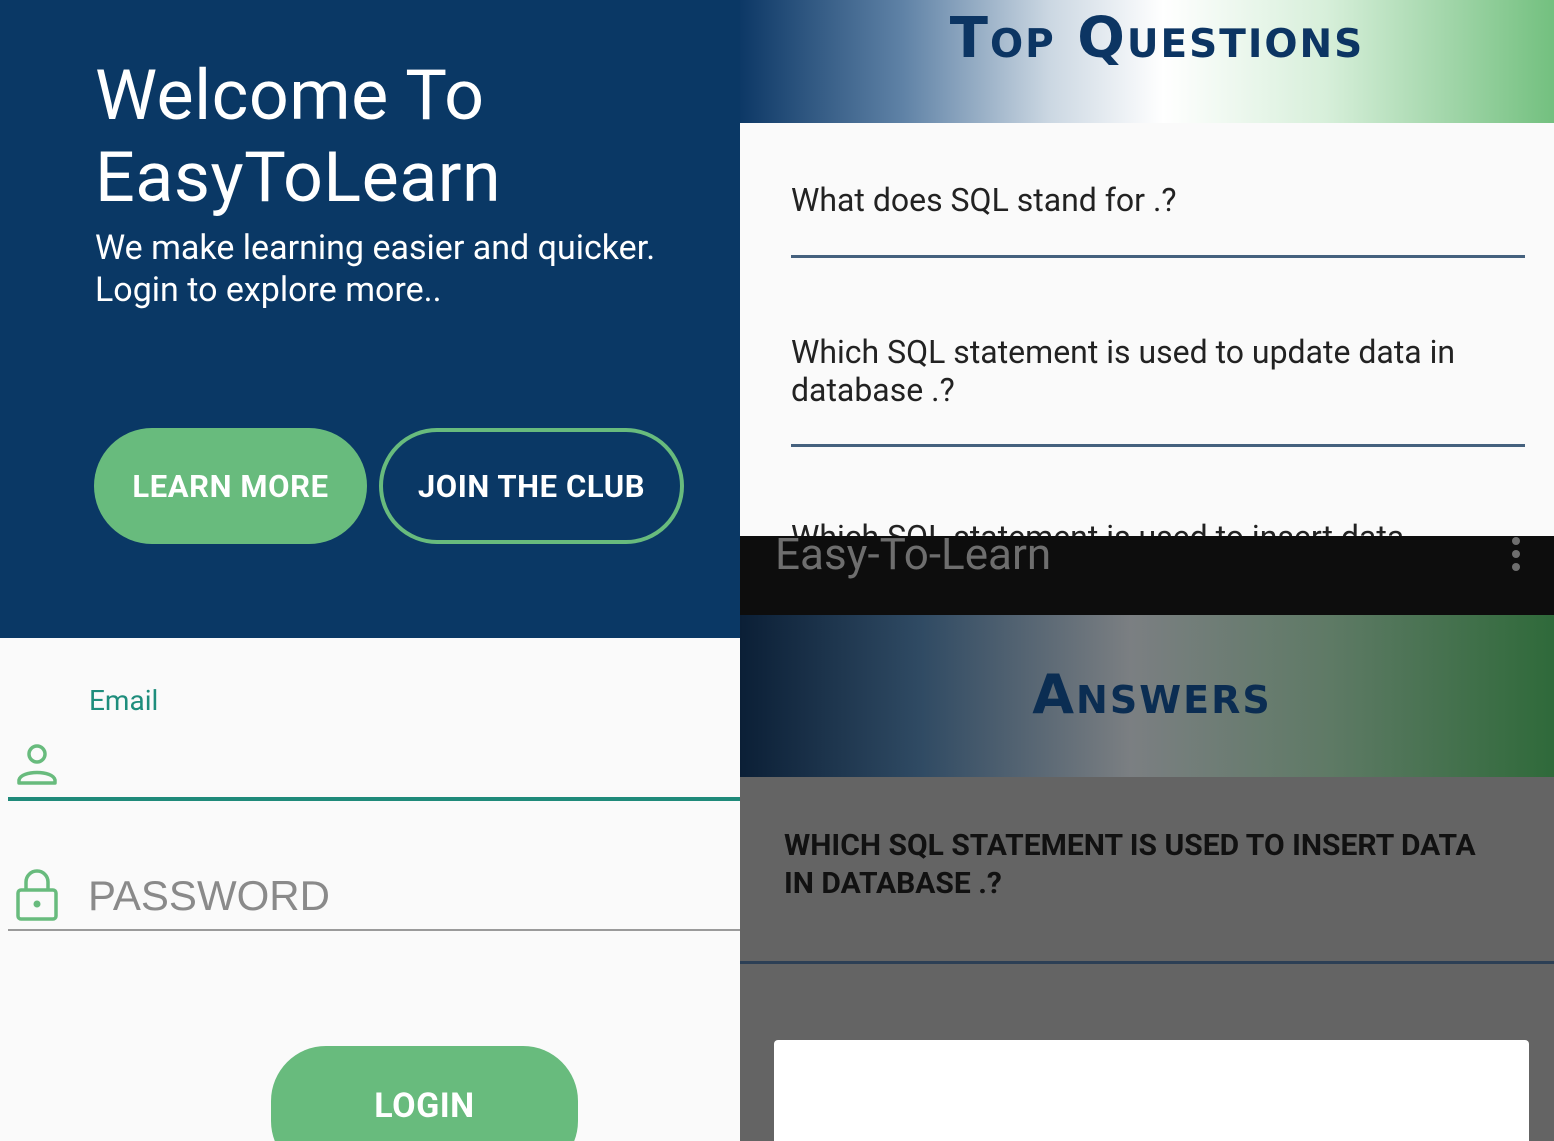 This screenshot has height=1141, width=1554. Describe the element at coordinates (230, 486) in the screenshot. I see `learn-more-button: LEARN MORE` at that location.